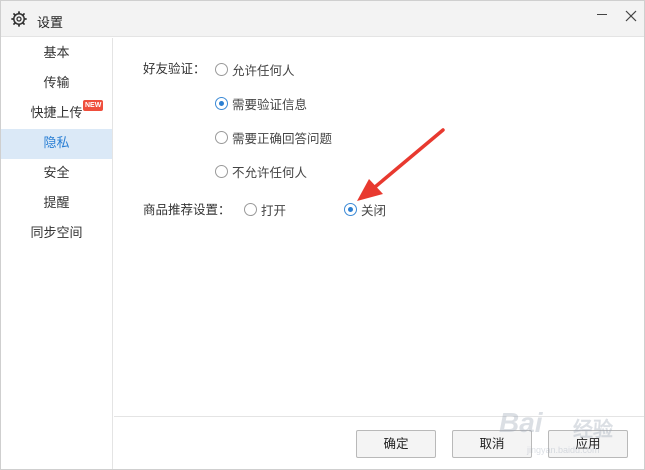 This screenshot has width=645, height=470. What do you see at coordinates (282, 138) in the screenshot?
I see `radio-label: 需要正确回答问题` at bounding box center [282, 138].